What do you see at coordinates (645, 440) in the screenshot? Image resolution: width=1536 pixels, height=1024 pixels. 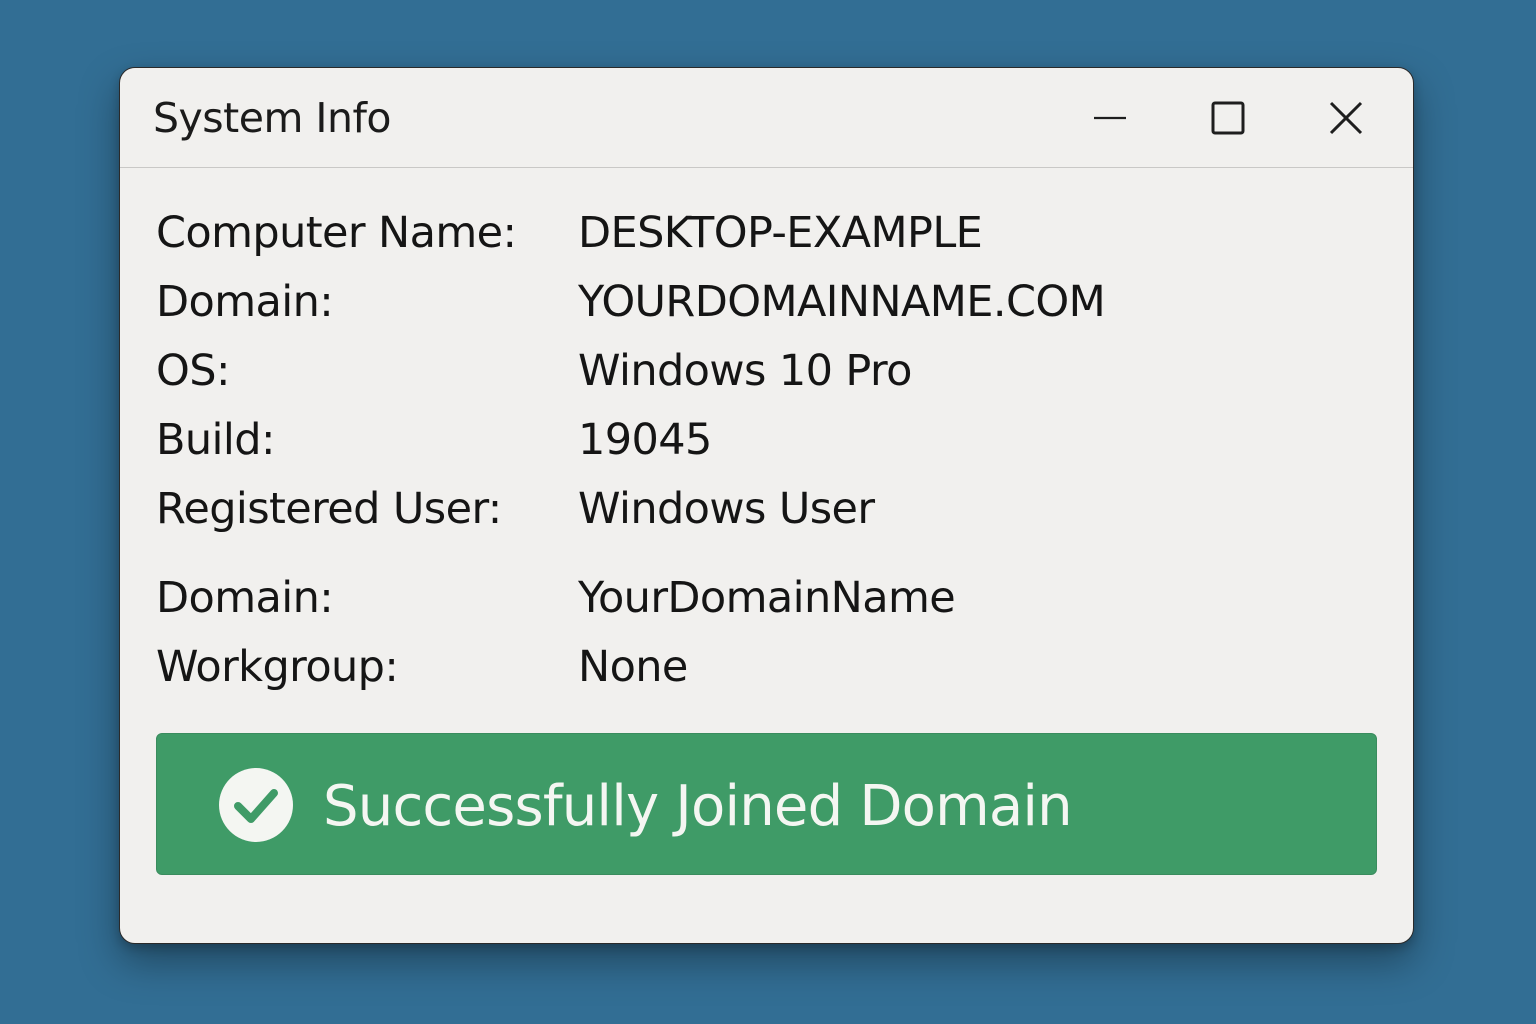 I see `info-value: 19045` at bounding box center [645, 440].